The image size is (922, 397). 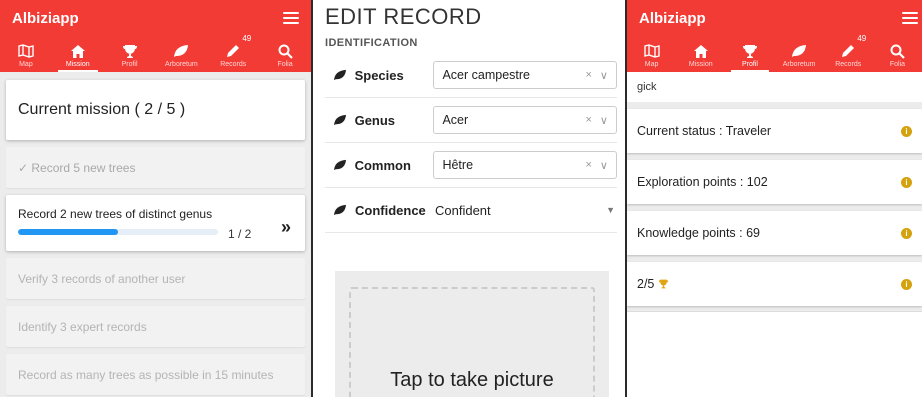 What do you see at coordinates (704, 131) in the screenshot?
I see `stat-label: Current status : Traveler` at bounding box center [704, 131].